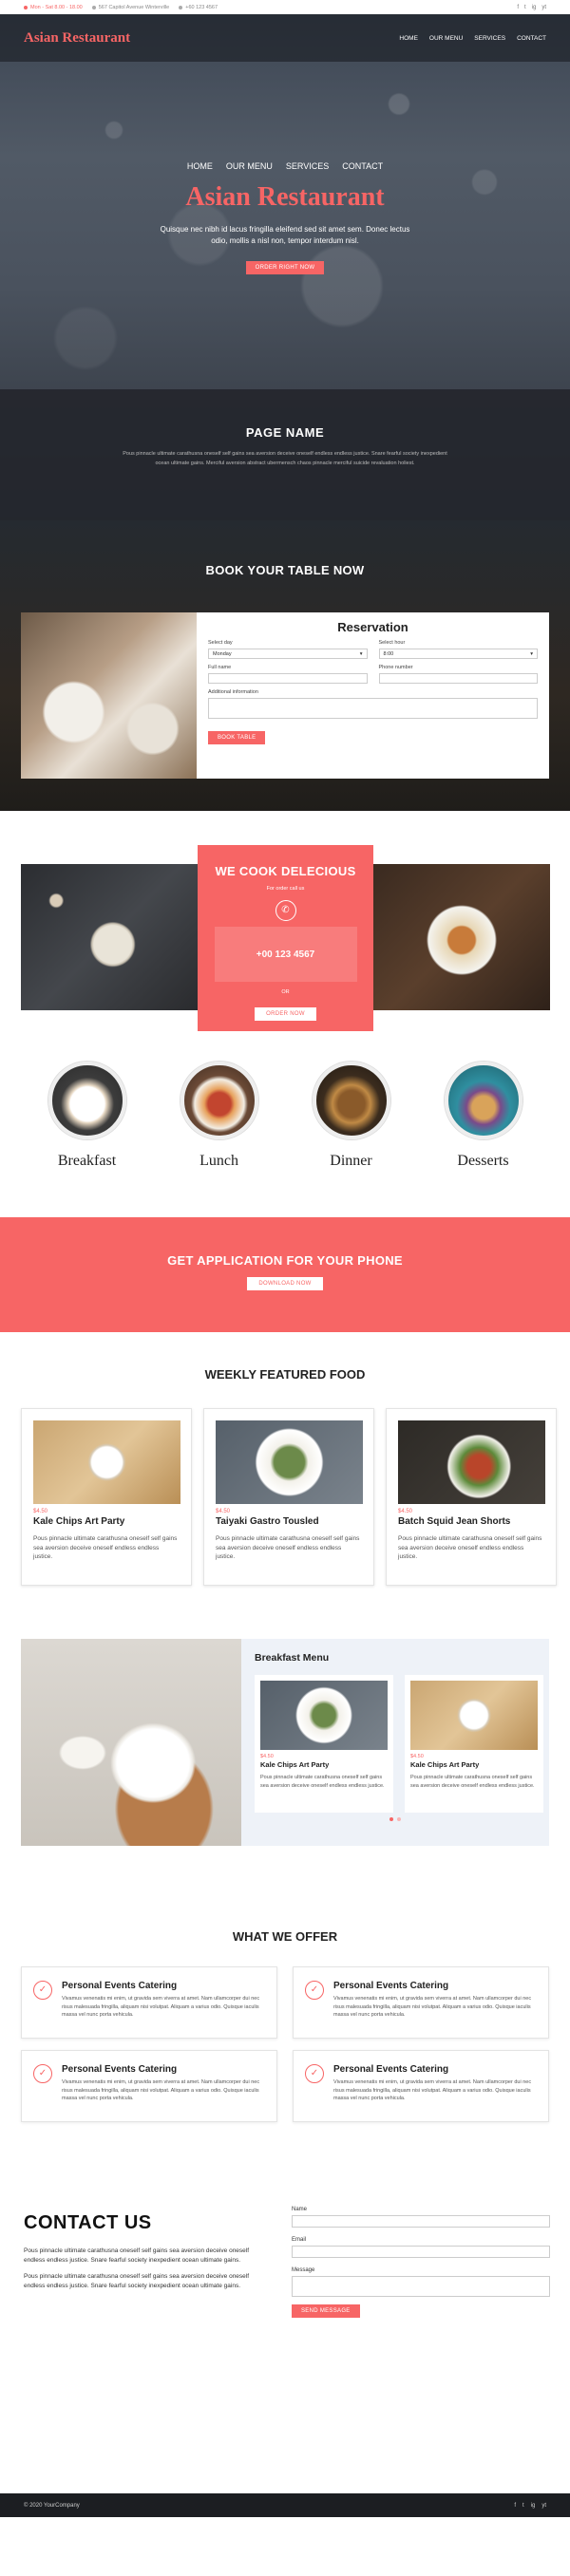  What do you see at coordinates (408, 38) in the screenshot?
I see `nav-home: HOME` at bounding box center [408, 38].